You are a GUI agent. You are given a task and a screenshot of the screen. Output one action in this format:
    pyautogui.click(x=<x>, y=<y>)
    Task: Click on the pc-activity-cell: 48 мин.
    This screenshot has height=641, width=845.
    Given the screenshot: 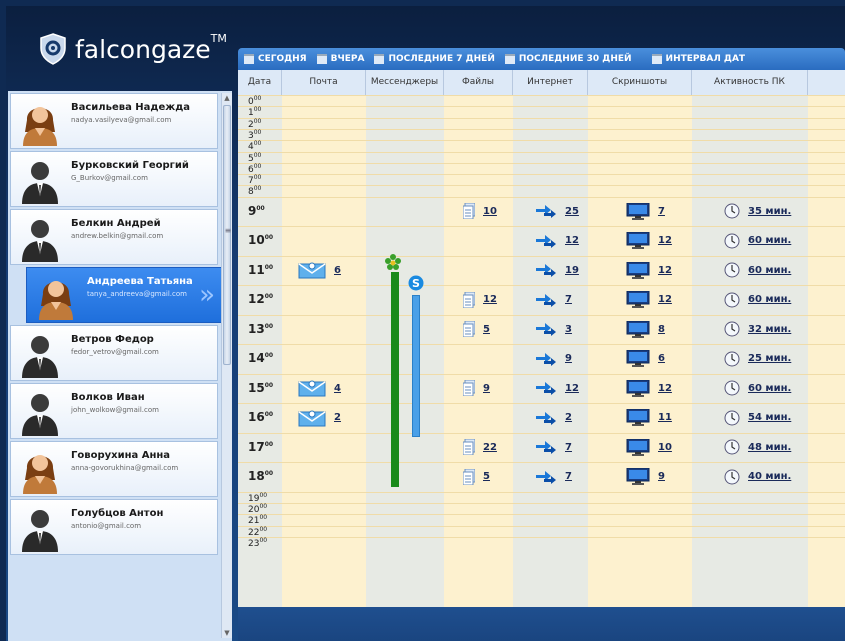 What is the action you would take?
    pyautogui.click(x=757, y=448)
    